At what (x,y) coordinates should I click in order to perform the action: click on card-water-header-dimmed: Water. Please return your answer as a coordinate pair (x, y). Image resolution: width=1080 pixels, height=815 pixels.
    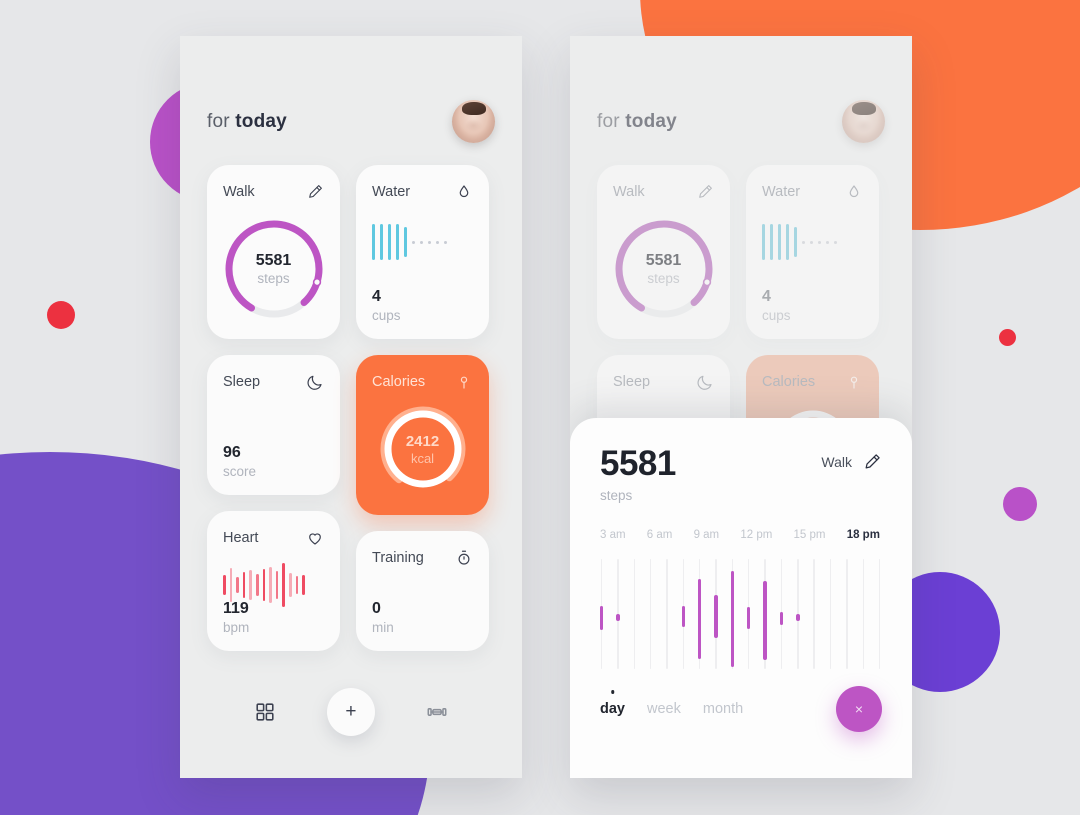
    Looking at the image, I should click on (812, 192).